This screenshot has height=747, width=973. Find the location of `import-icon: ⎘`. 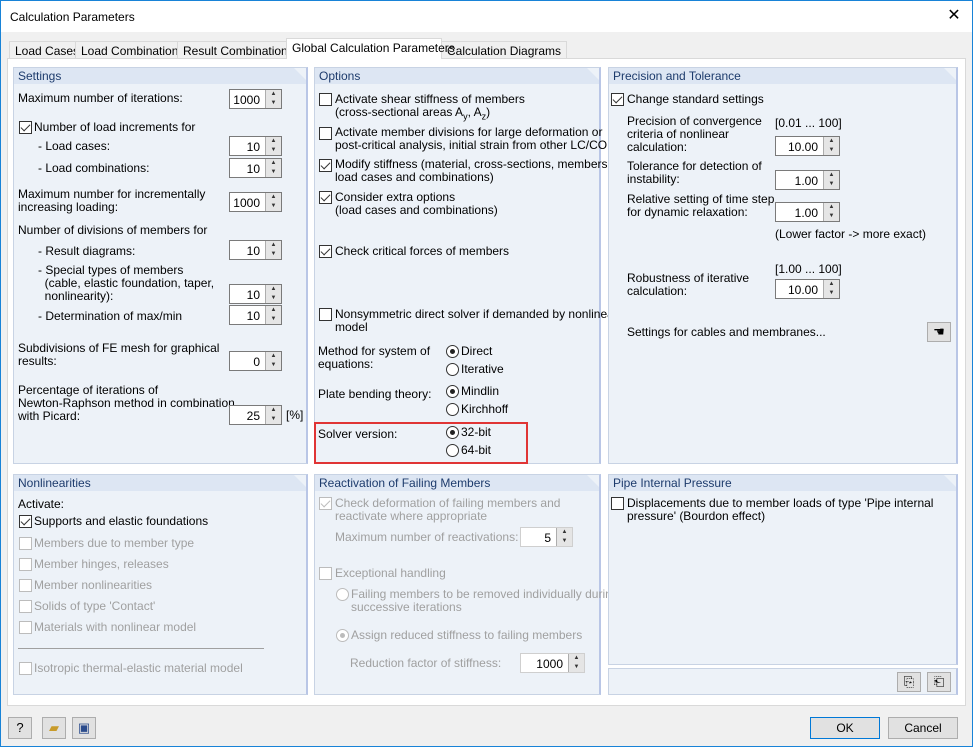

import-icon: ⎘ is located at coordinates (909, 681).